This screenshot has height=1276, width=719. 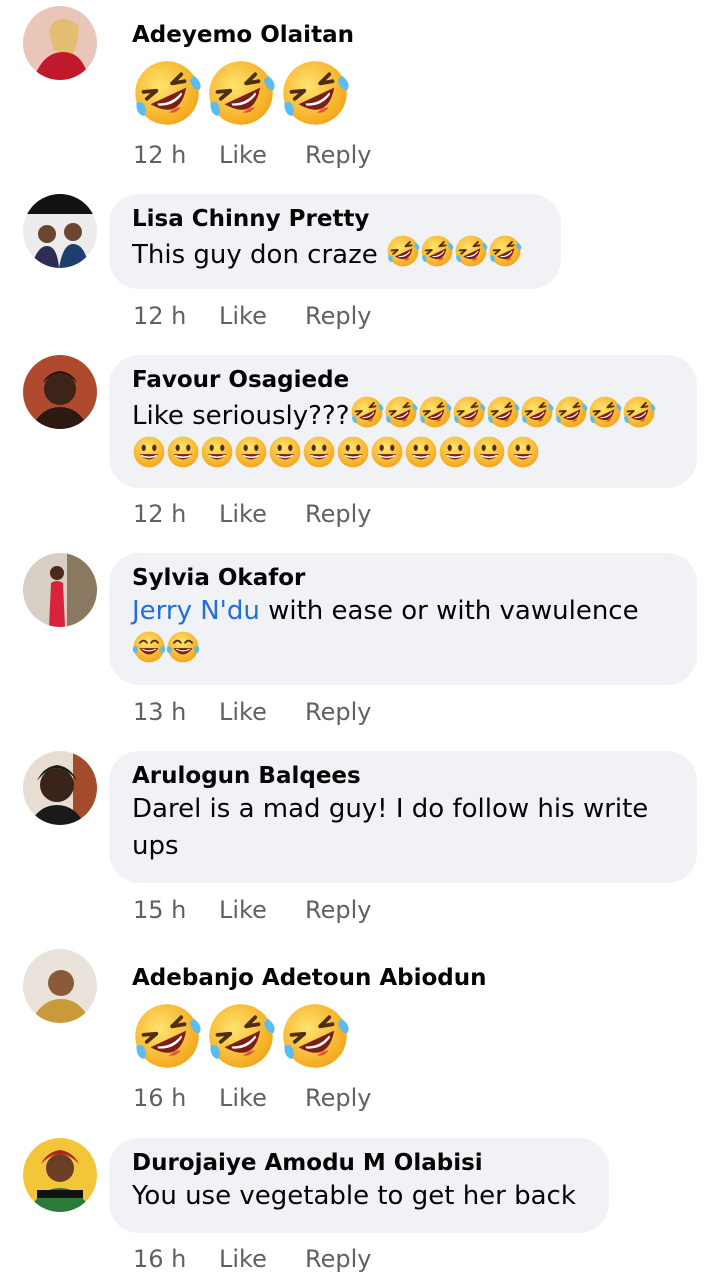 What do you see at coordinates (403, 578) in the screenshot?
I see `comment-author: Sylvia Okafor` at bounding box center [403, 578].